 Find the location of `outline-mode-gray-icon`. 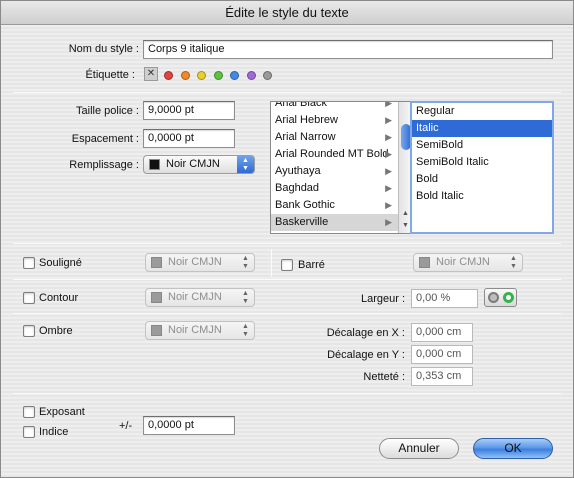

outline-mode-gray-icon is located at coordinates (493, 297).